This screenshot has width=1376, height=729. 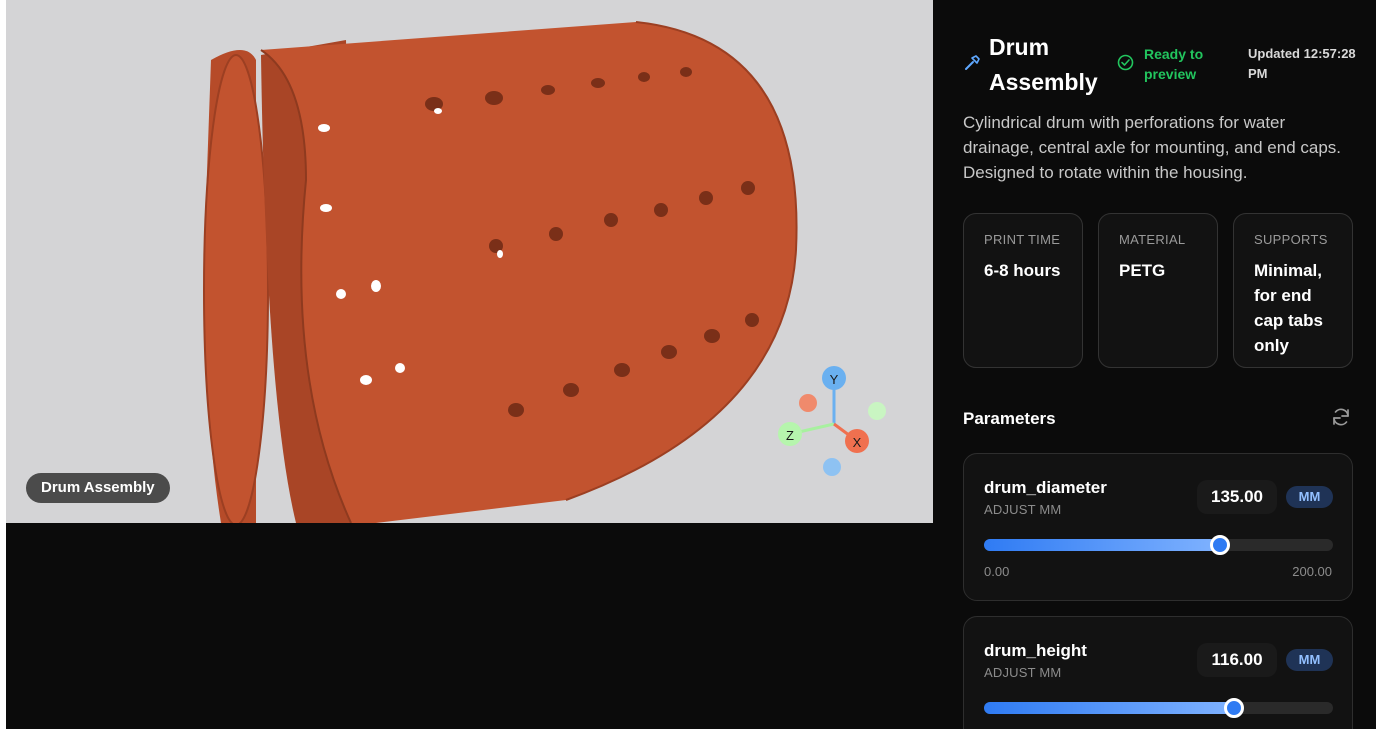 I want to click on hammer-icon, so click(x=972, y=62).